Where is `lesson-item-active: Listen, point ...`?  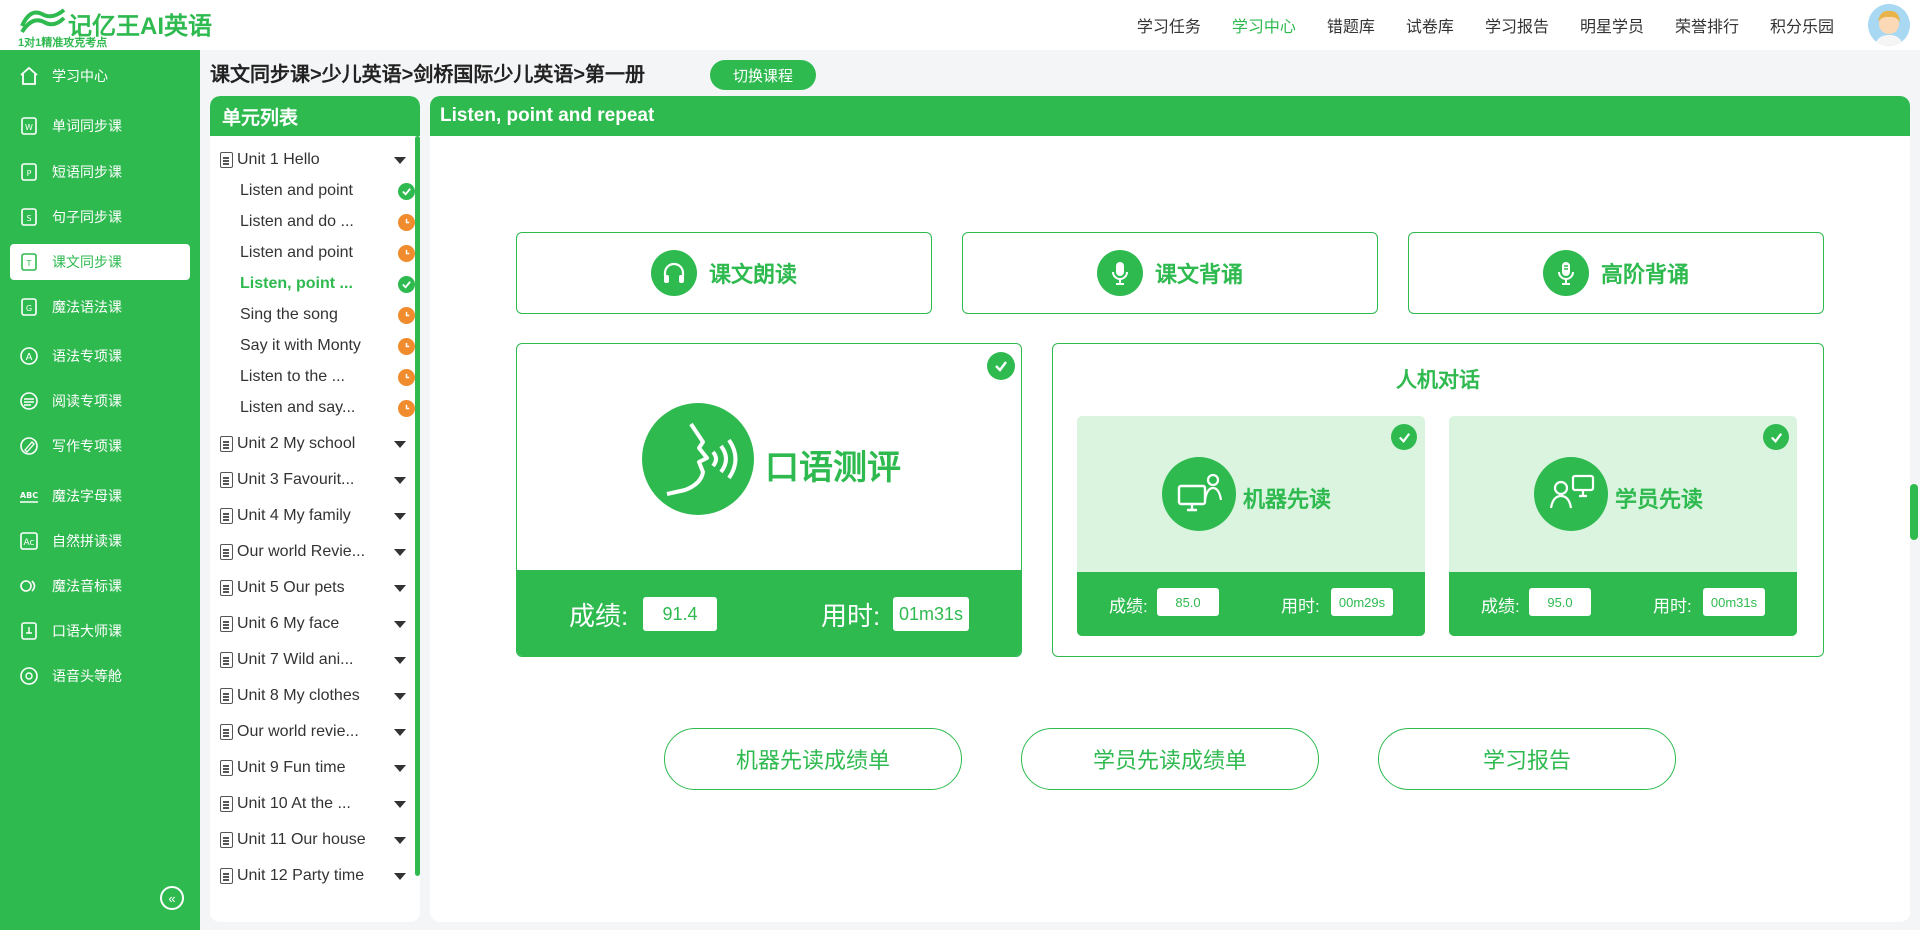 lesson-item-active: Listen, point ... is located at coordinates (327, 284).